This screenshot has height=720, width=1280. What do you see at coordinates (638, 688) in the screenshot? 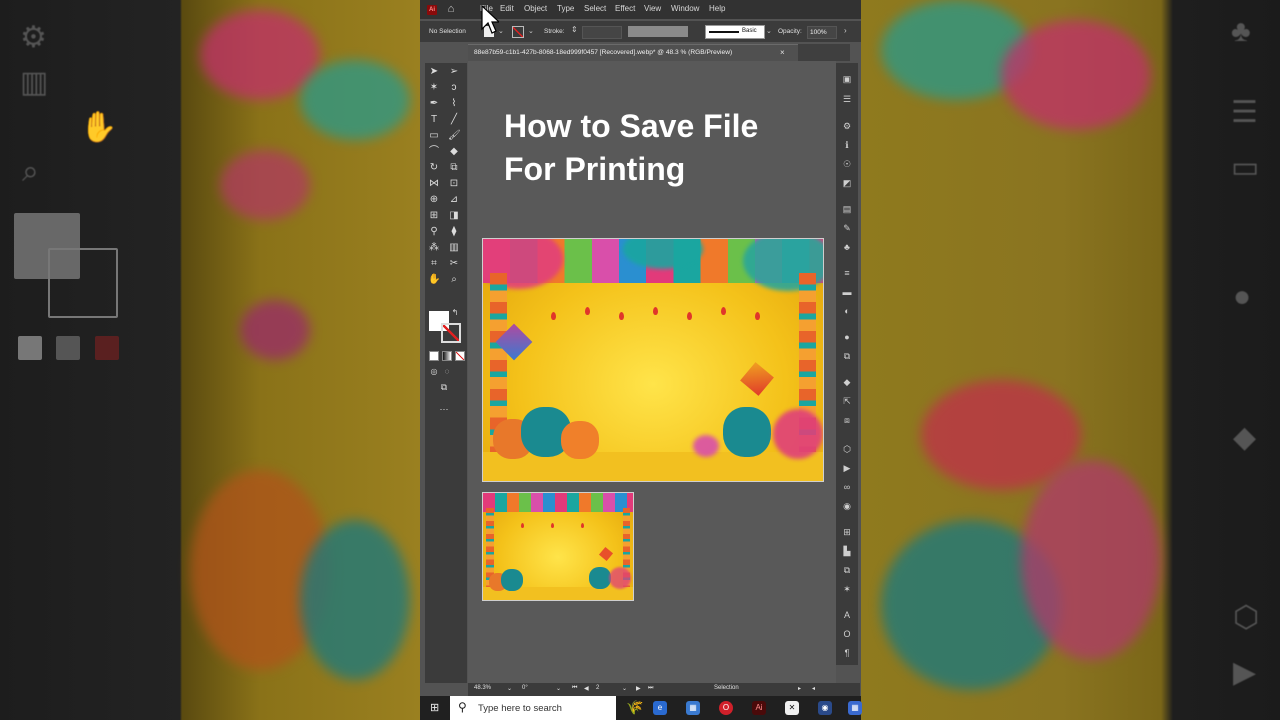
I see `next-artboard-icon: ▶` at bounding box center [638, 688].